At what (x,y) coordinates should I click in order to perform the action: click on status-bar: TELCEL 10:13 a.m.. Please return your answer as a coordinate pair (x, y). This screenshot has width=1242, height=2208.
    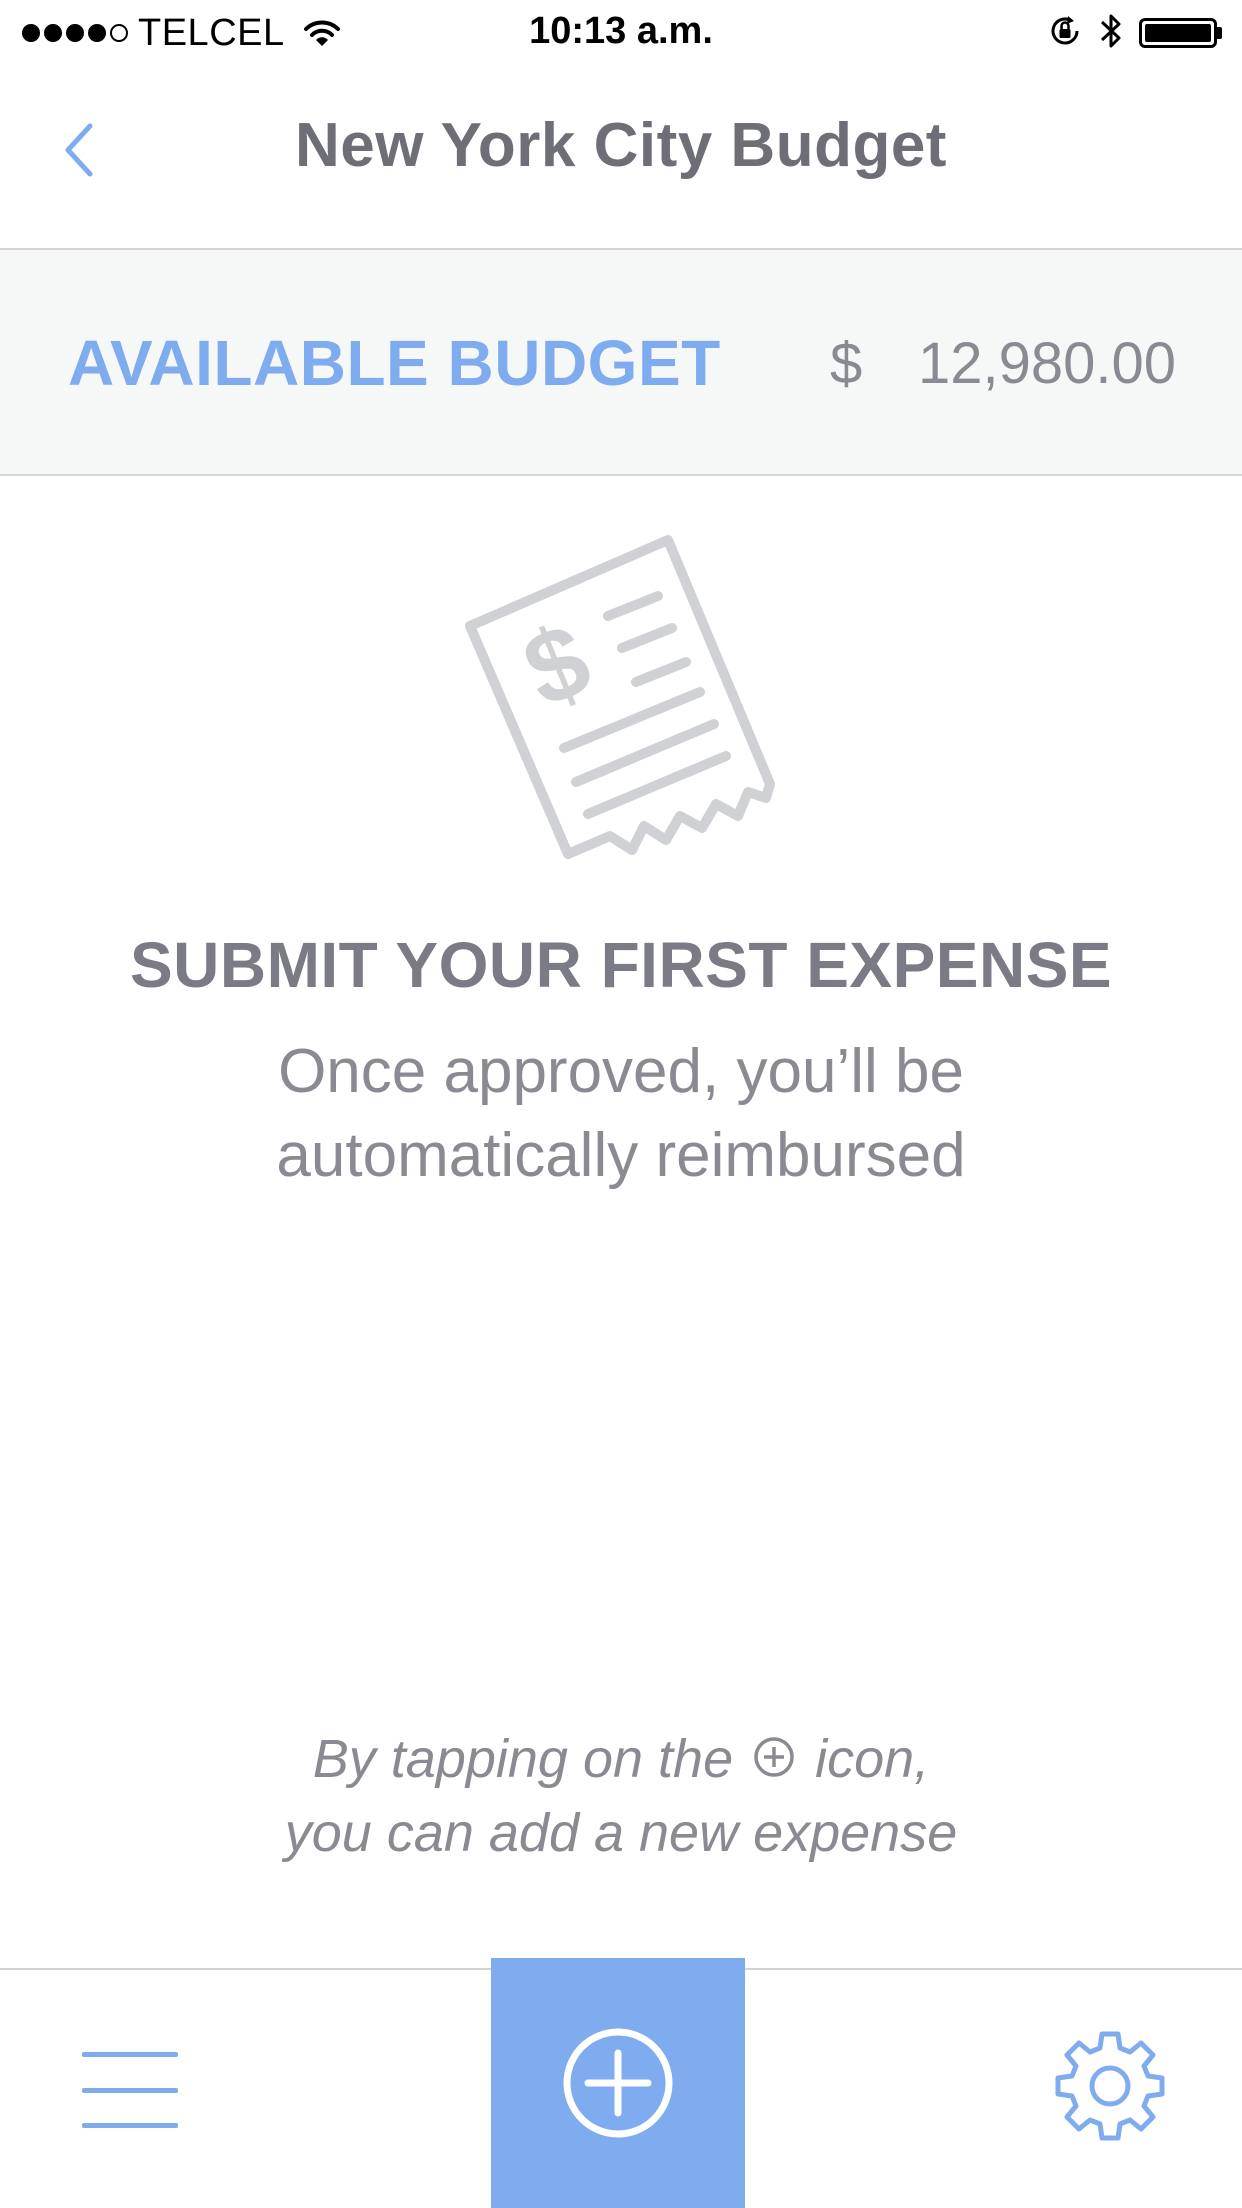
    Looking at the image, I should click on (621, 33).